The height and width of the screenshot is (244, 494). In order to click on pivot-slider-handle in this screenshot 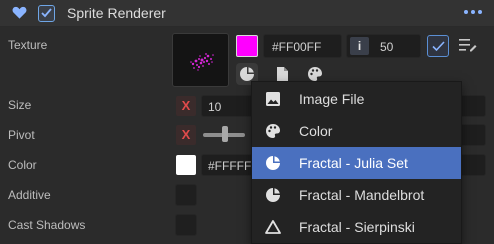, I will do `click(225, 134)`.